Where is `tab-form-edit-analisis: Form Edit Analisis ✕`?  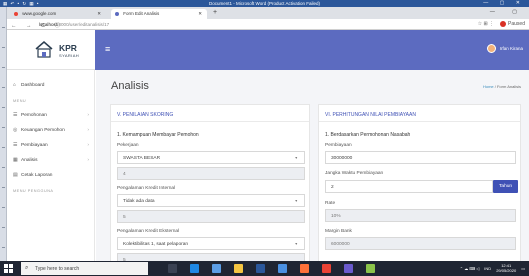 tab-form-edit-analisis: Form Edit Analisis ✕ is located at coordinates (159, 14).